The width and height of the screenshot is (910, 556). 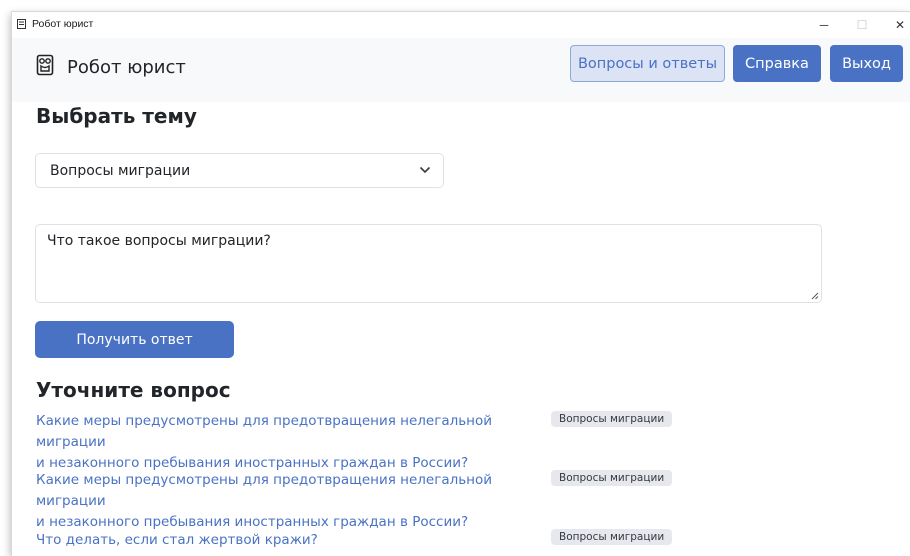 What do you see at coordinates (134, 339) in the screenshot?
I see `get-answer-button: Получить ответ` at bounding box center [134, 339].